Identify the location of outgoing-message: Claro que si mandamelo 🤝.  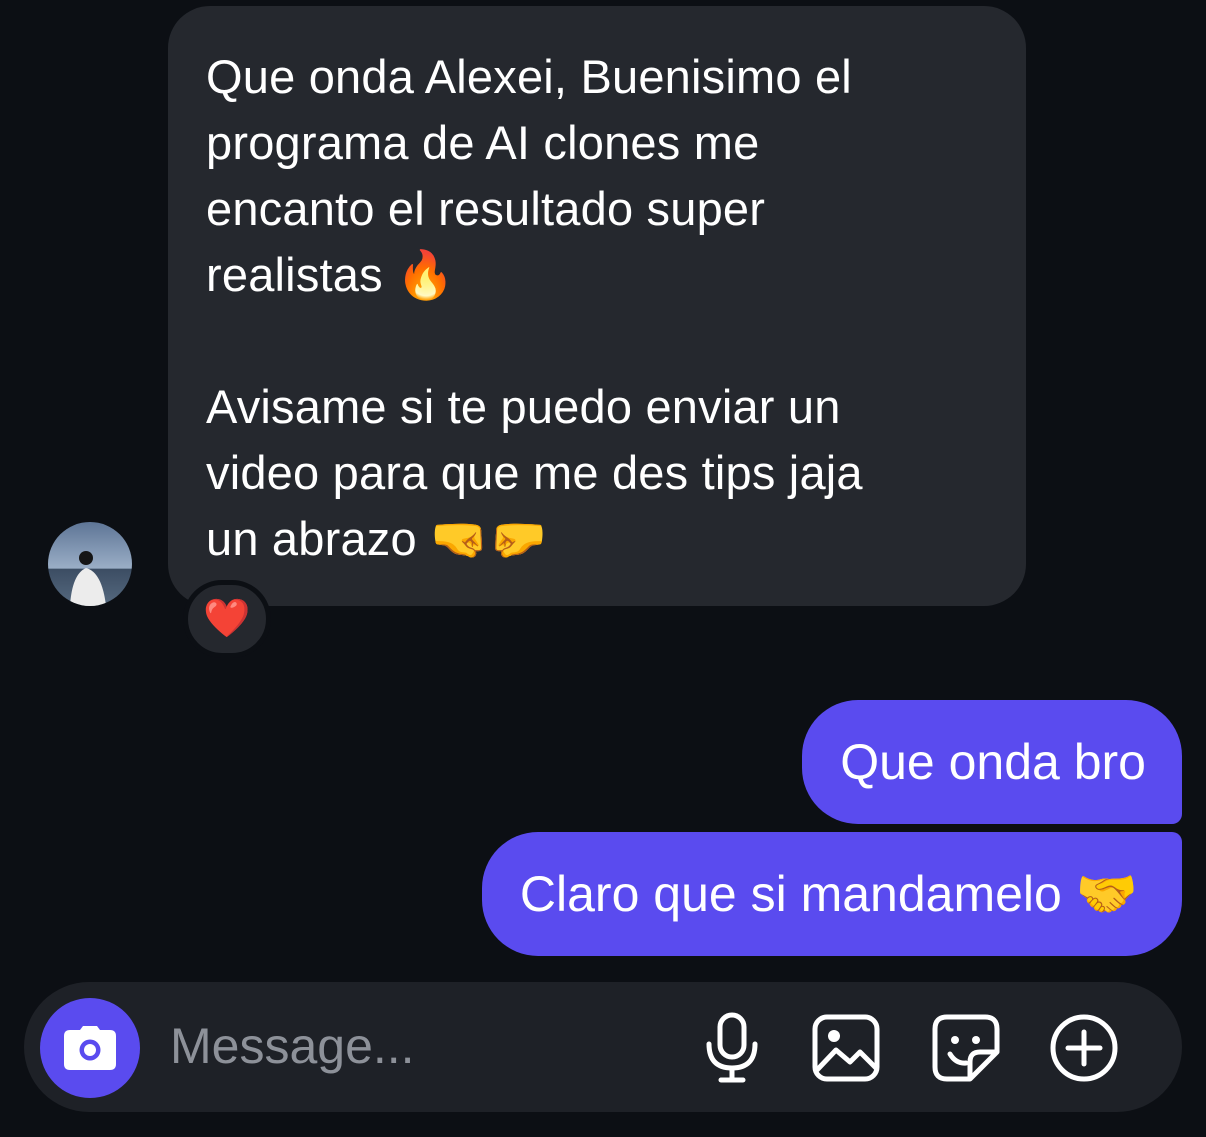
(831, 894).